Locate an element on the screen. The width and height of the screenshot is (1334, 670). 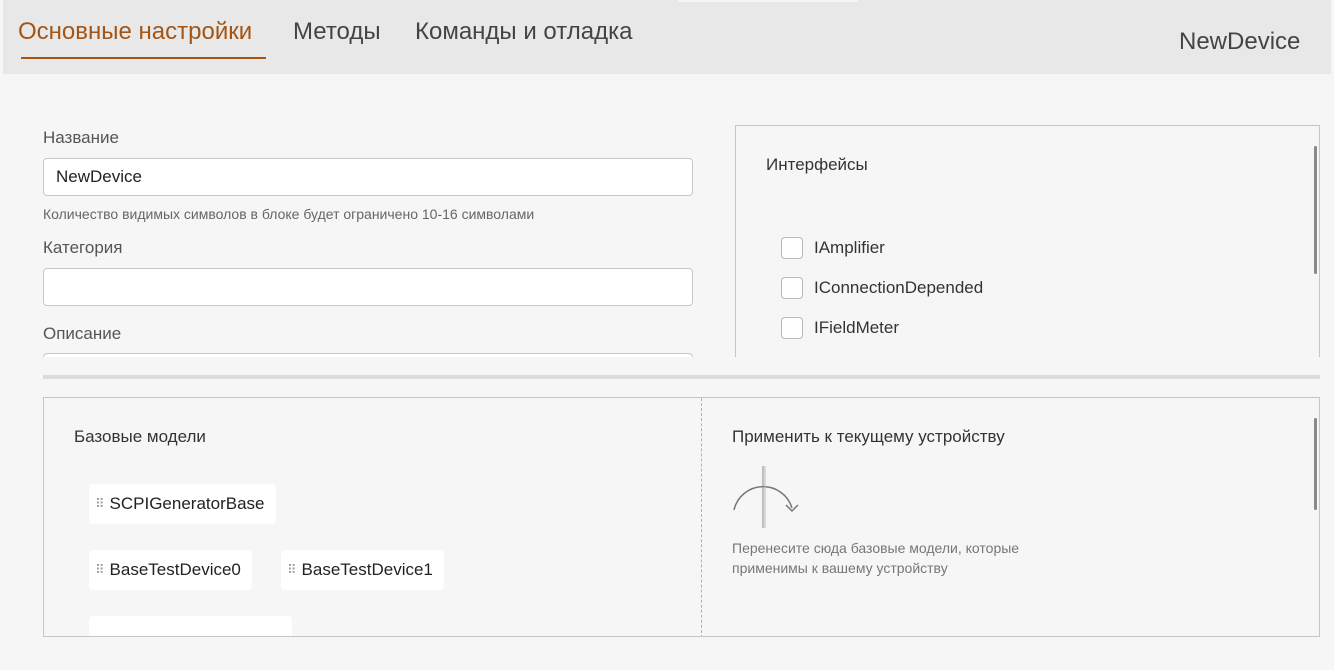
base-model-chip: ⠿ BaseTestDevice1 is located at coordinates (362, 570).